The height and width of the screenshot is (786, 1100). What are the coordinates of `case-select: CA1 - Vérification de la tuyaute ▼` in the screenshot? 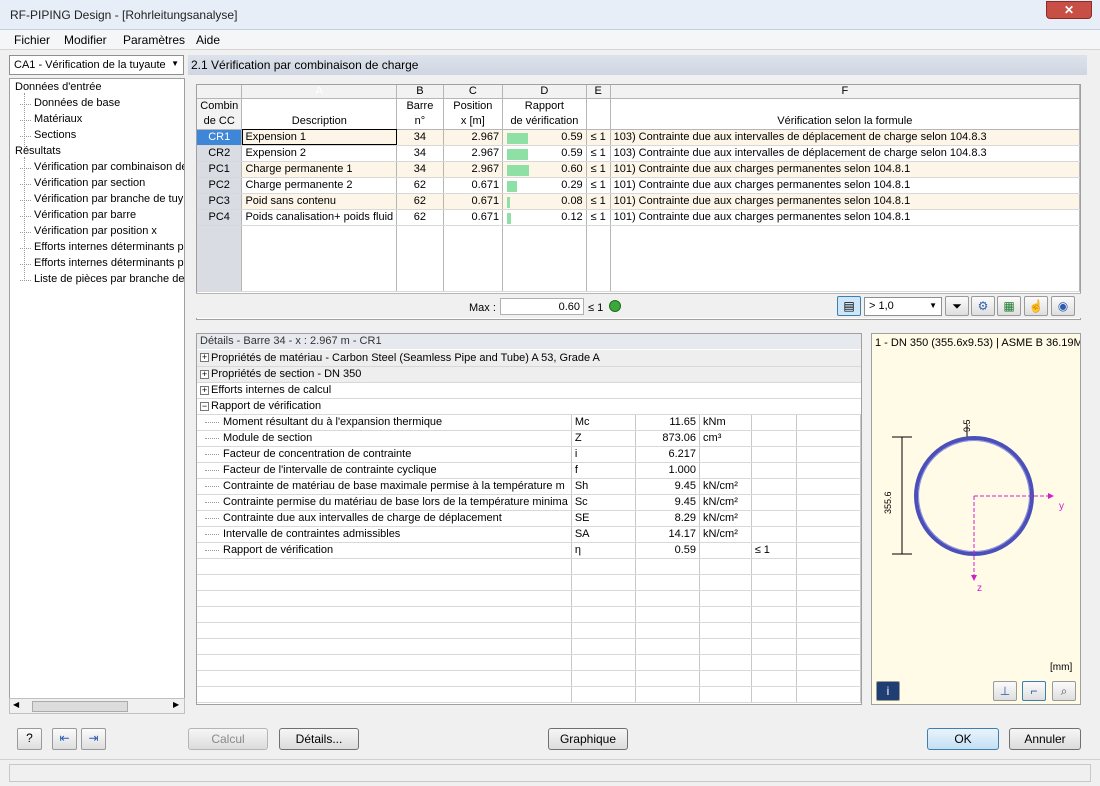 It's located at (96, 65).